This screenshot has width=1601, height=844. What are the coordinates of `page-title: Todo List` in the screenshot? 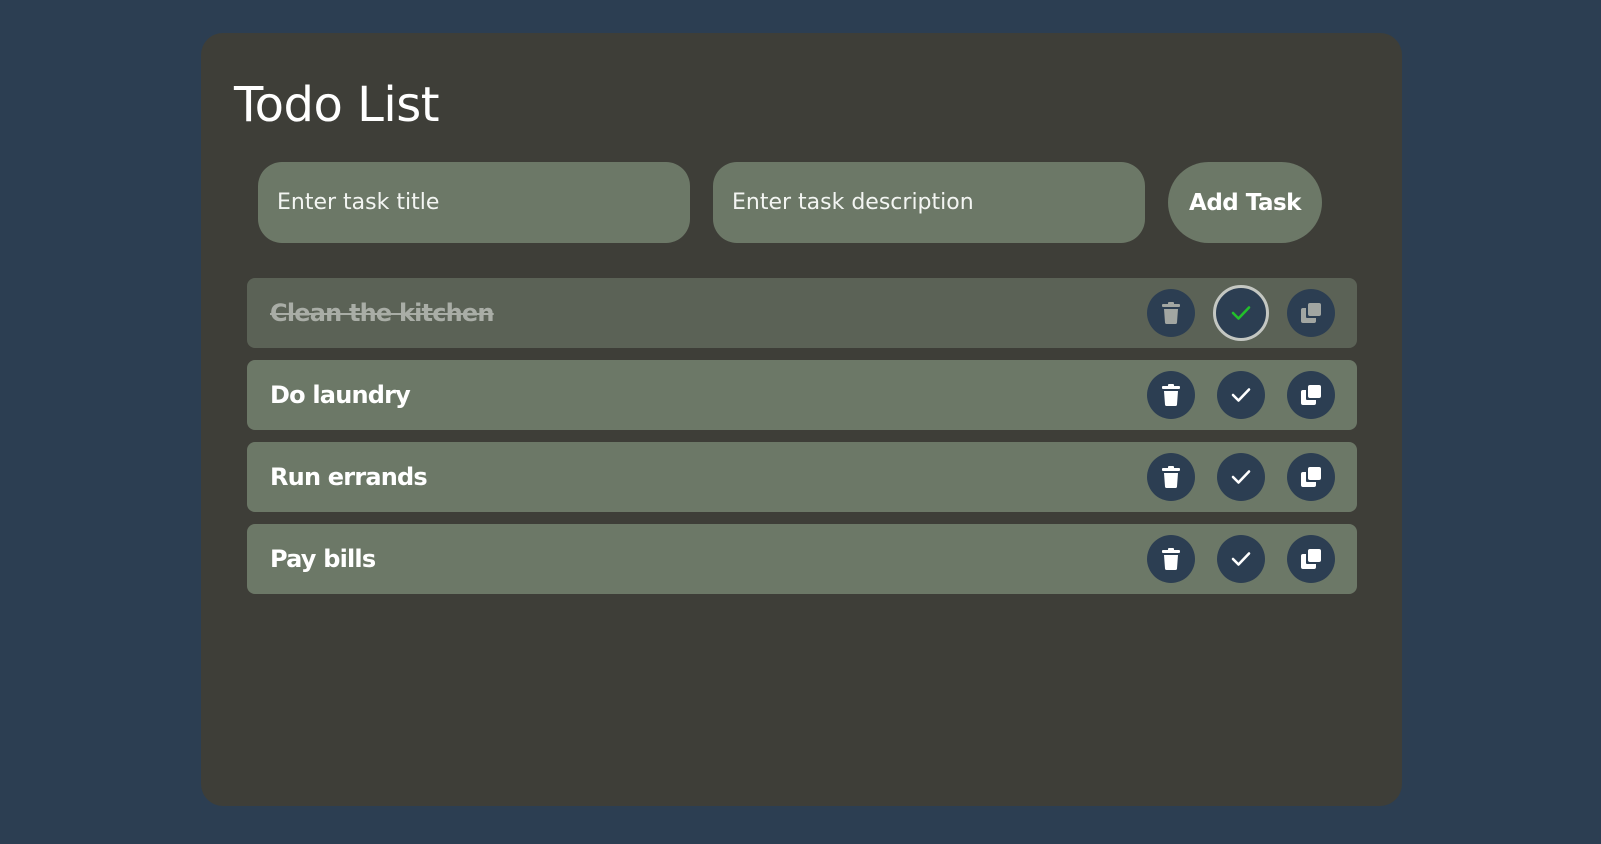 It's located at (337, 105).